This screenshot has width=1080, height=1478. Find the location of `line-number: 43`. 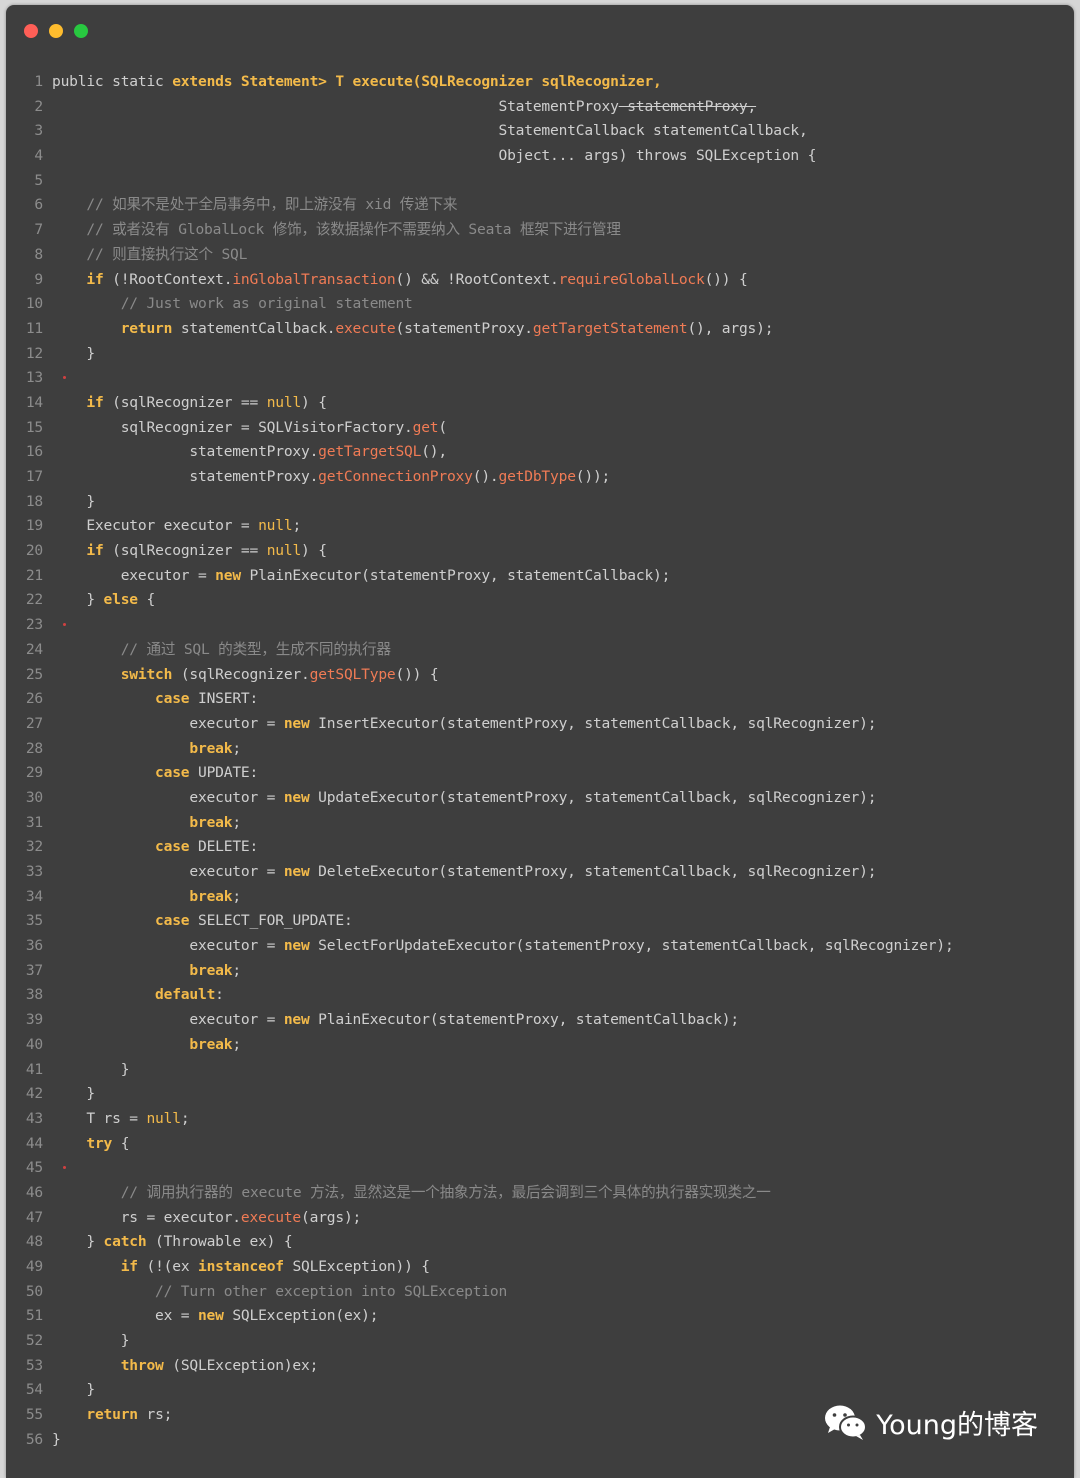

line-number: 43 is located at coordinates (34, 1118).